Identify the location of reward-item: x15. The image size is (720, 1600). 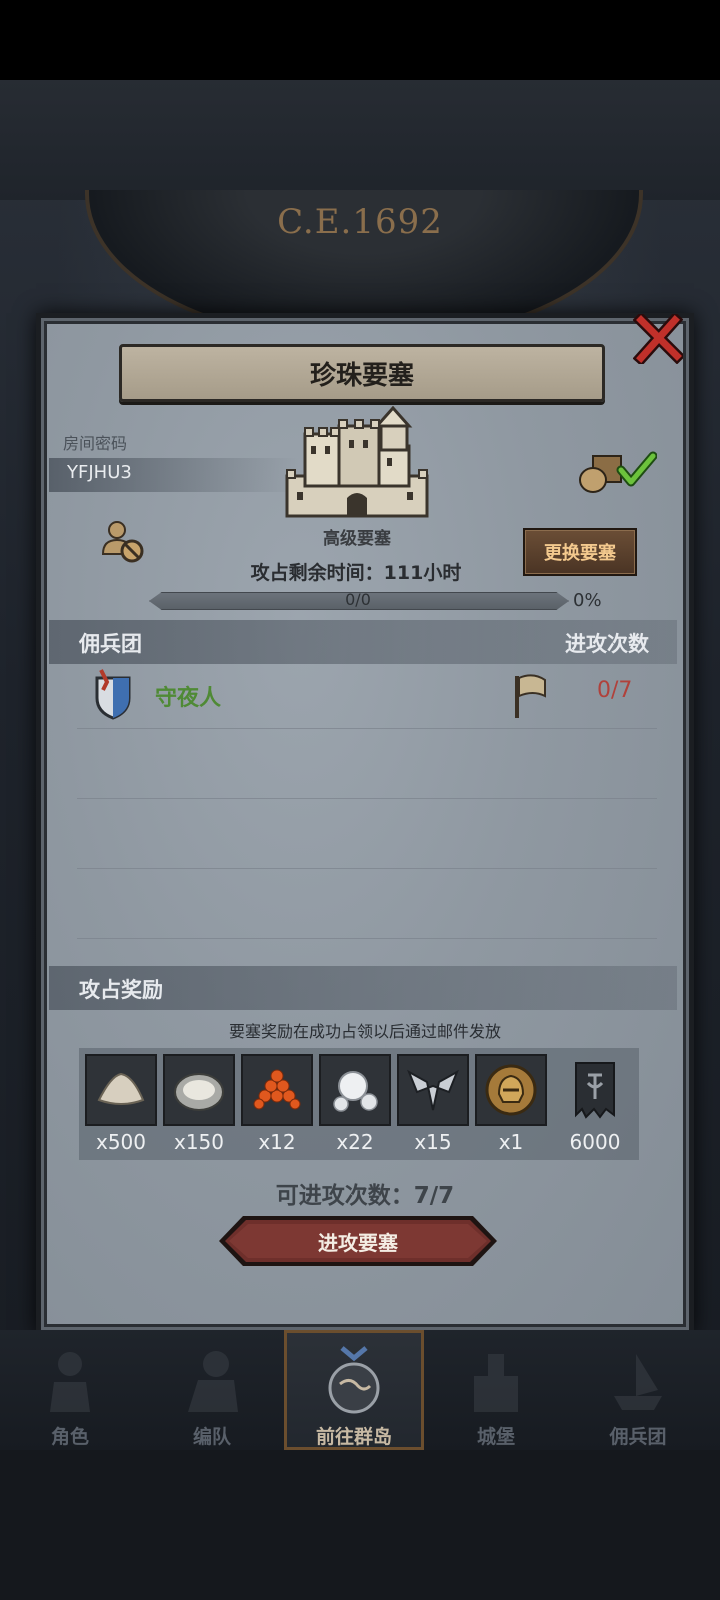
(433, 1104).